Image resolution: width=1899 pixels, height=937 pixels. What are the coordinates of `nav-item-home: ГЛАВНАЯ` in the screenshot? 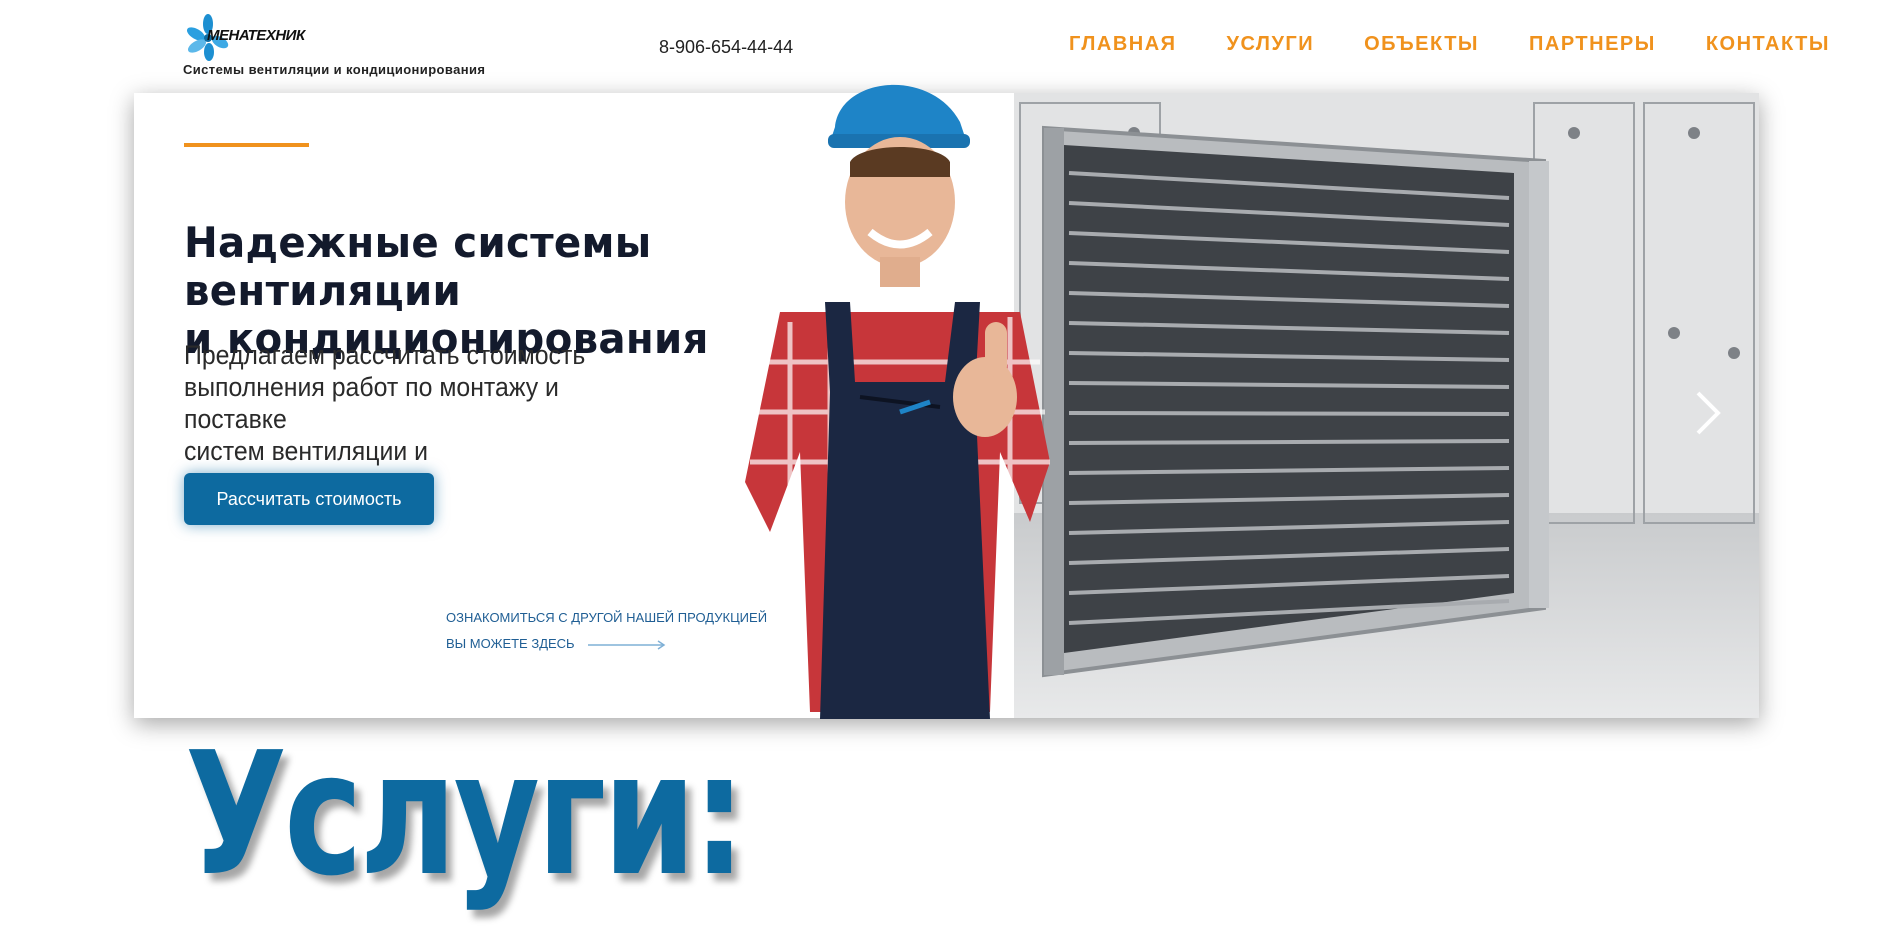 It's located at (1123, 44).